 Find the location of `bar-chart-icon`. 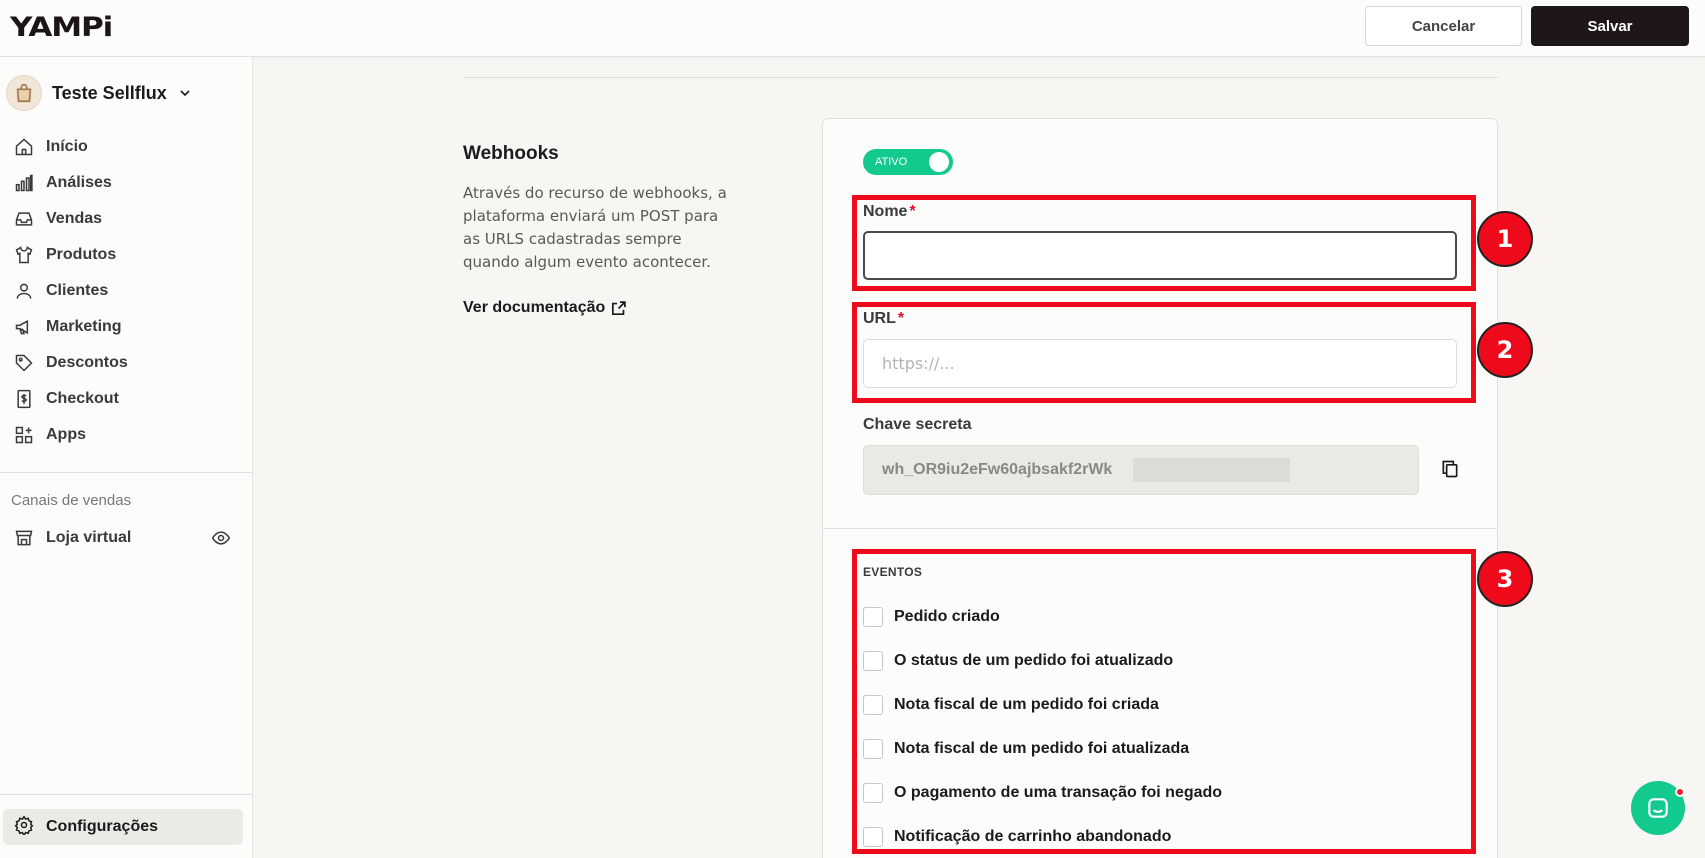

bar-chart-icon is located at coordinates (24, 183).